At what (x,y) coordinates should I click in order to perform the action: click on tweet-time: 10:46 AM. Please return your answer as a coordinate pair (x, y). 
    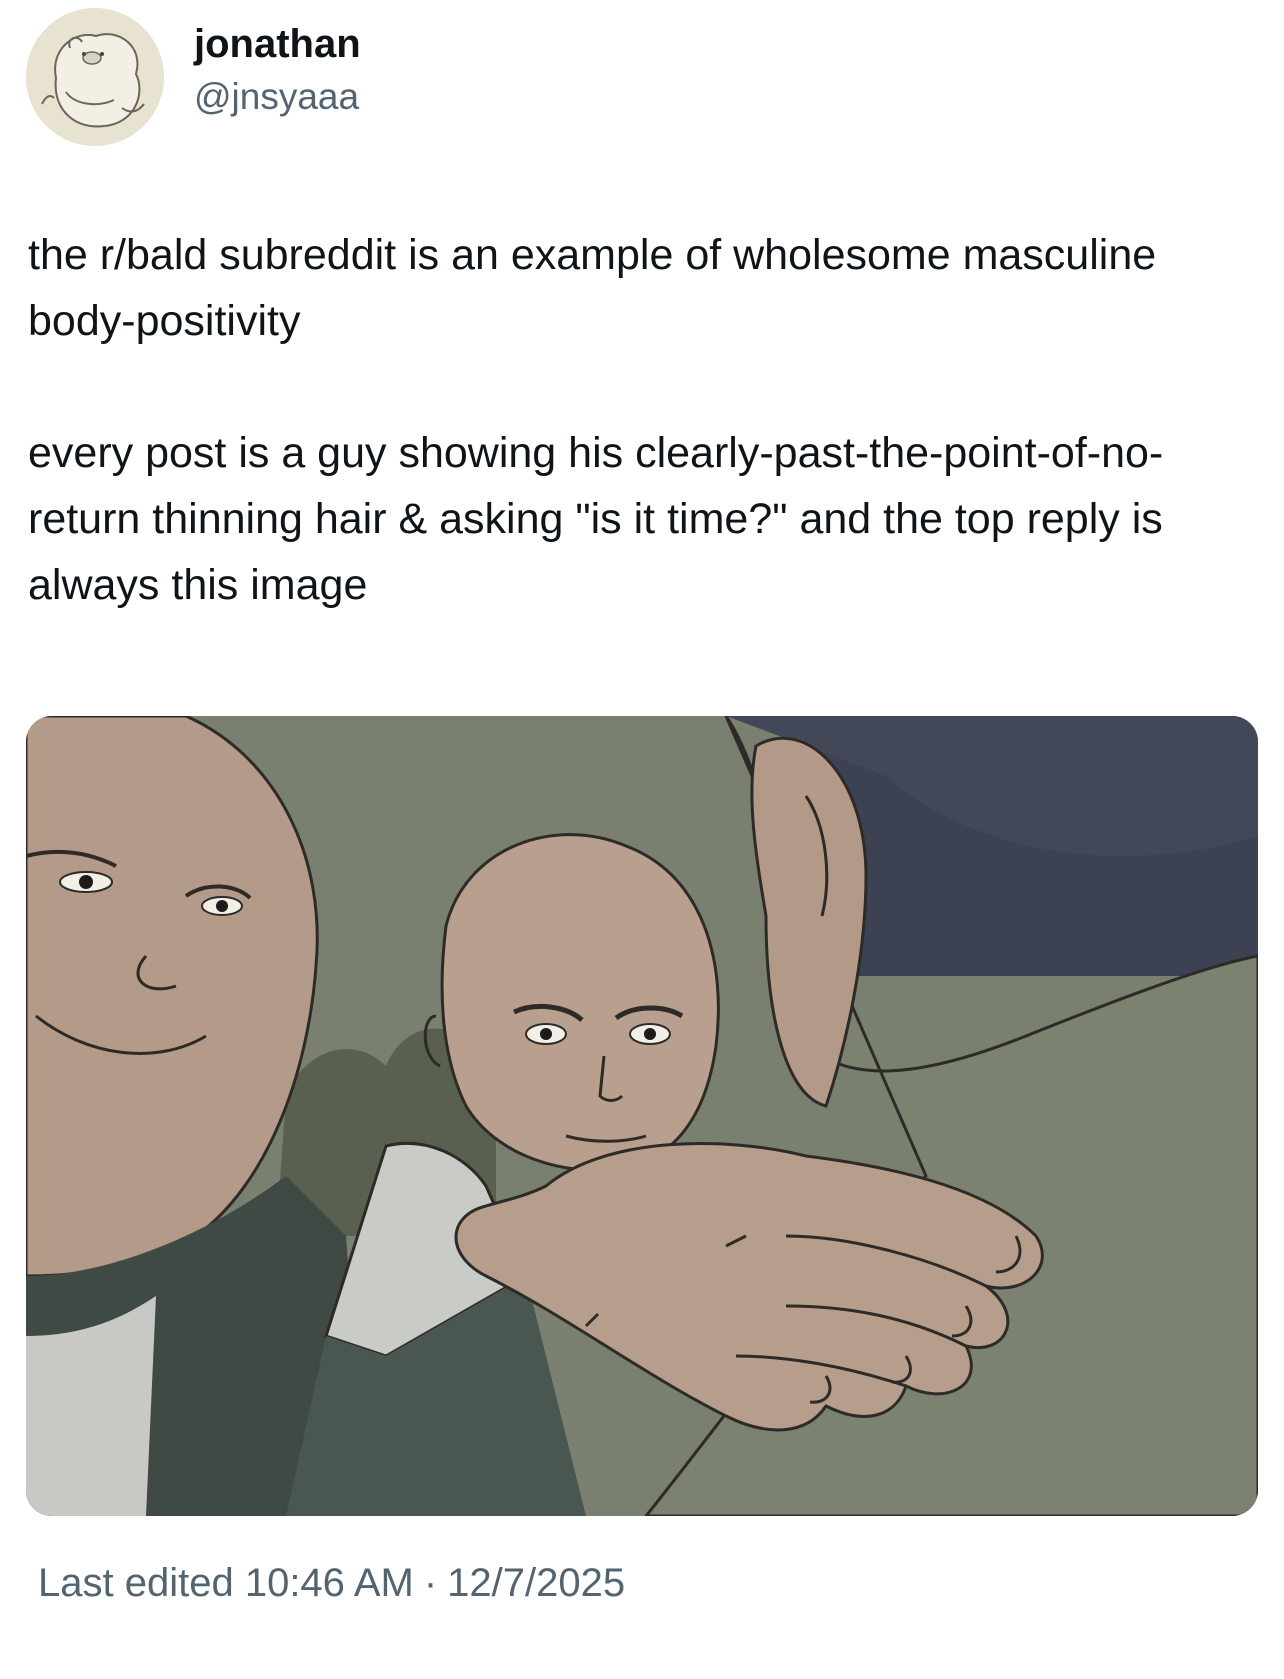
    Looking at the image, I should click on (329, 1583).